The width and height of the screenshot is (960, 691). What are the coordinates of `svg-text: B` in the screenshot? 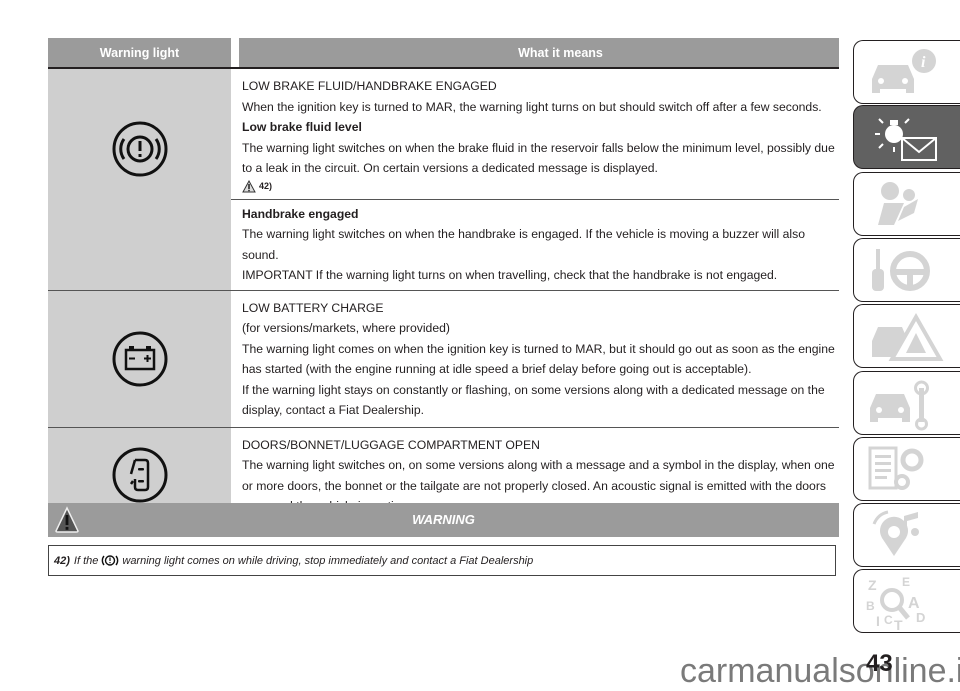 It's located at (870, 606).